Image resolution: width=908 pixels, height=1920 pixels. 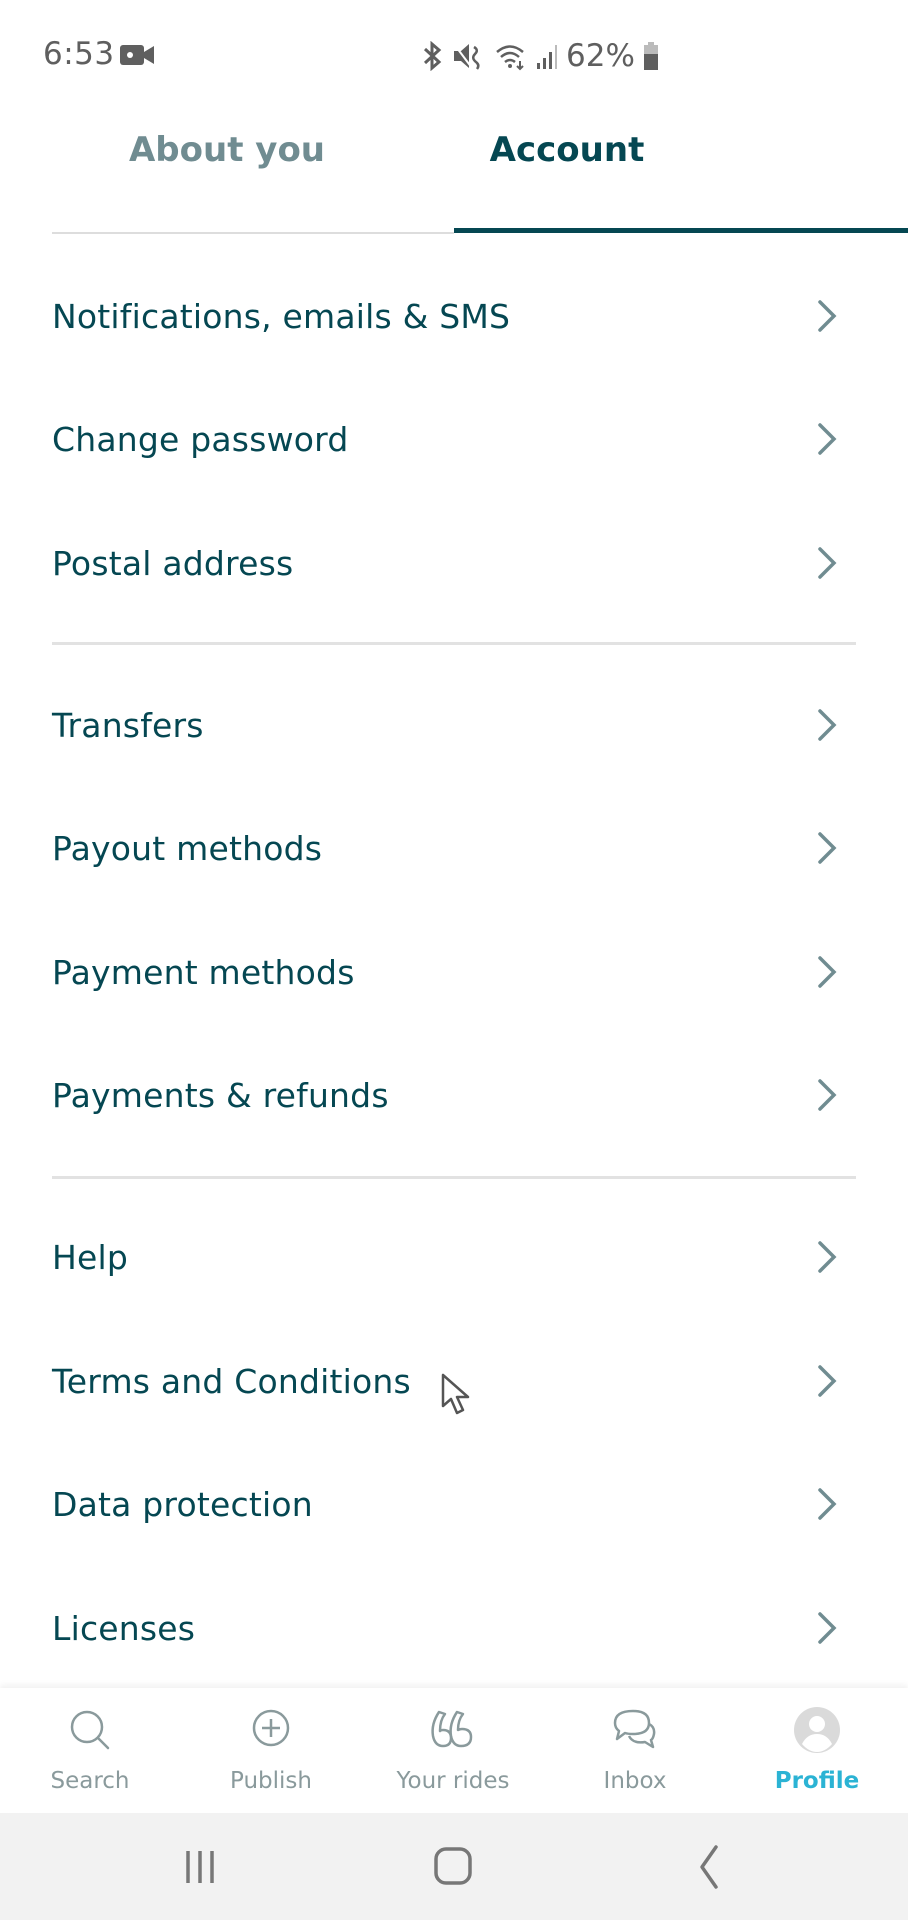 I want to click on menu-item-transfers: Transfers, so click(x=454, y=725).